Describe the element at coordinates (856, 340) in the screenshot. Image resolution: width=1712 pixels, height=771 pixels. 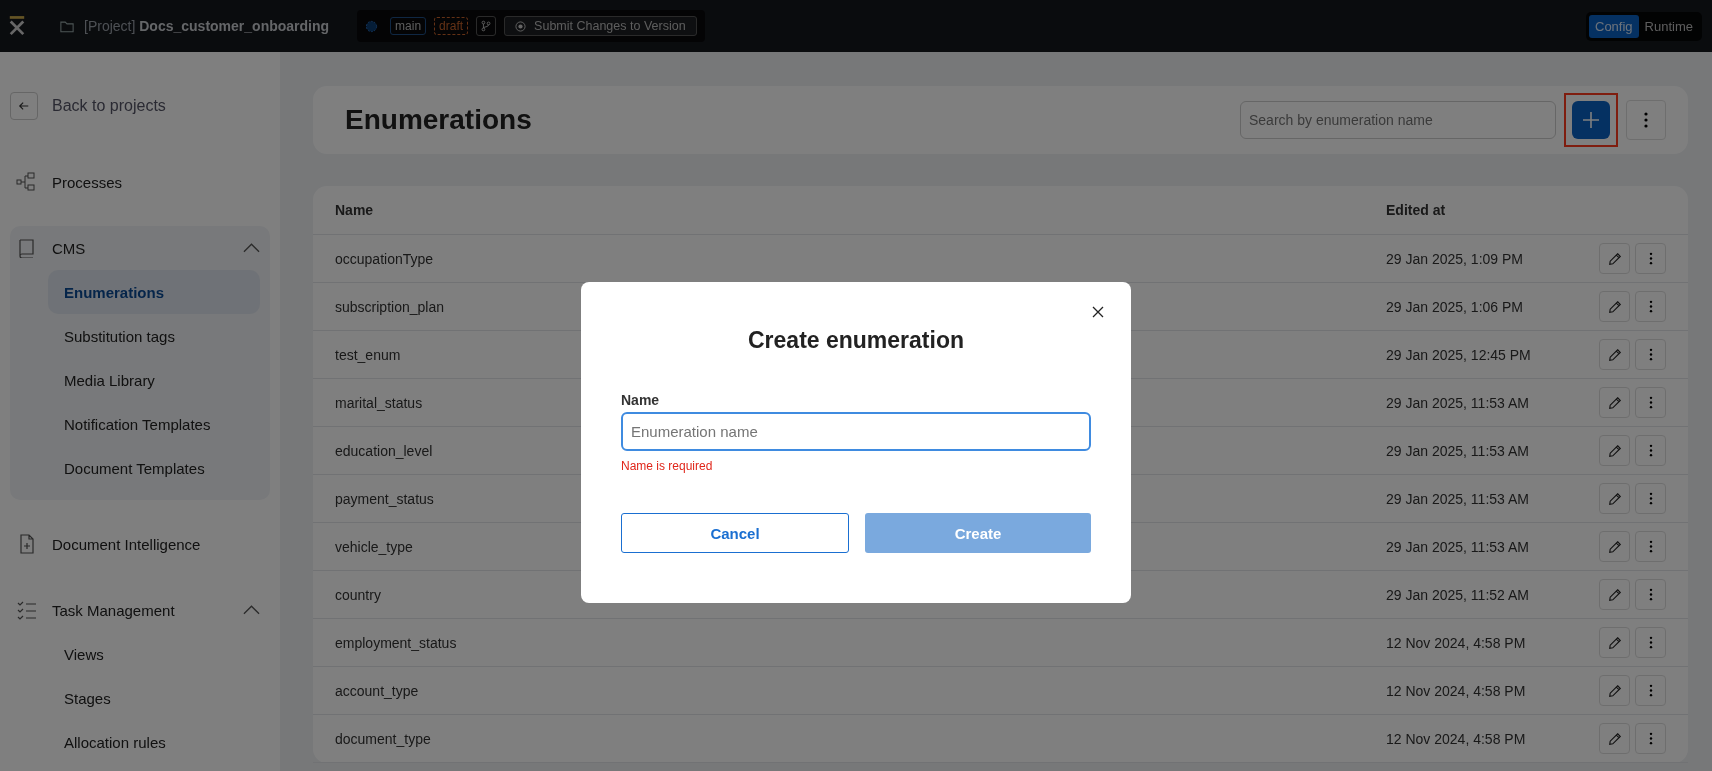
I see `dialog-title: Create enumeration` at that location.